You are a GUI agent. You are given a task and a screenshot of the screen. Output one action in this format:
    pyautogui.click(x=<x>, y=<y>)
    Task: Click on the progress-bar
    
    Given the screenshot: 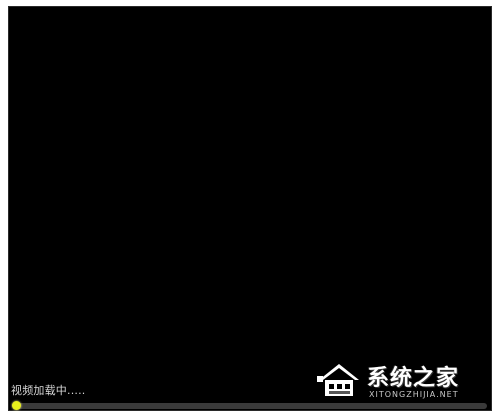 What is the action you would take?
    pyautogui.click(x=249, y=405)
    